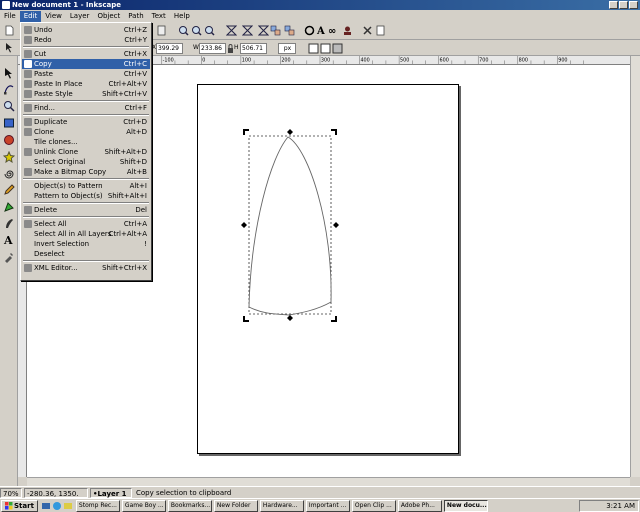 The image size is (640, 512). What do you see at coordinates (231, 30) in the screenshot?
I see `zoom-selection-icon` at bounding box center [231, 30].